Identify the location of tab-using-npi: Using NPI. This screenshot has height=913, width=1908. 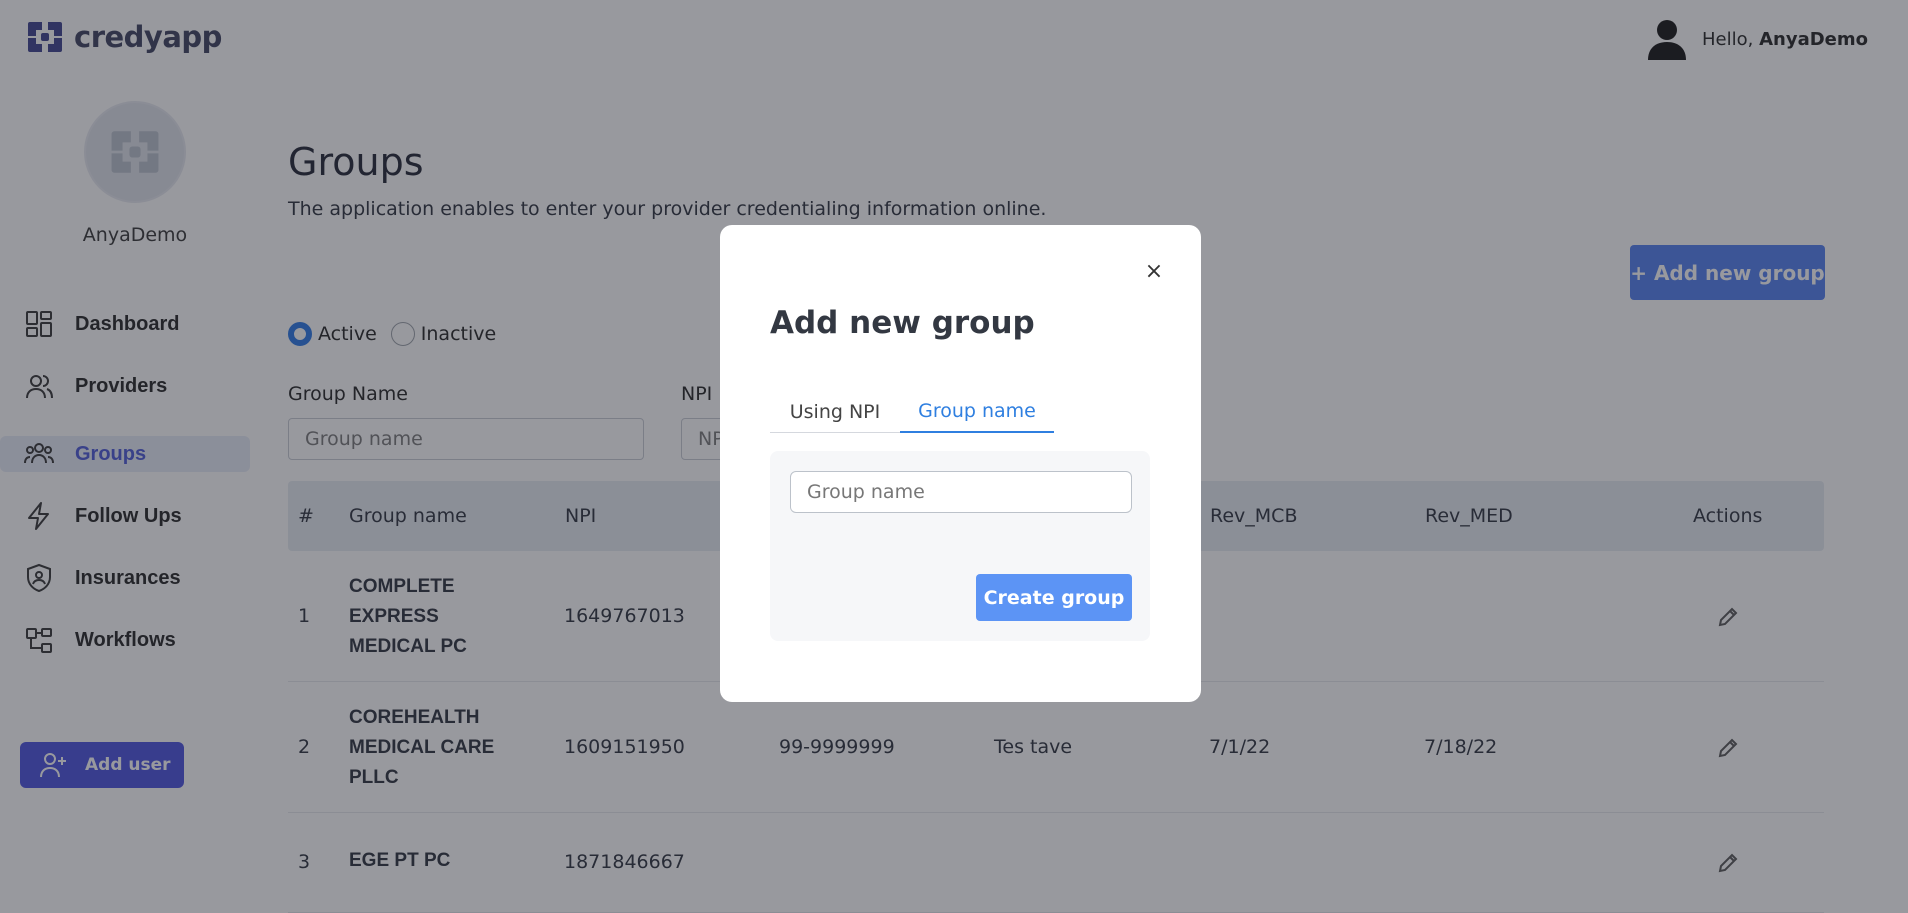
(835, 412).